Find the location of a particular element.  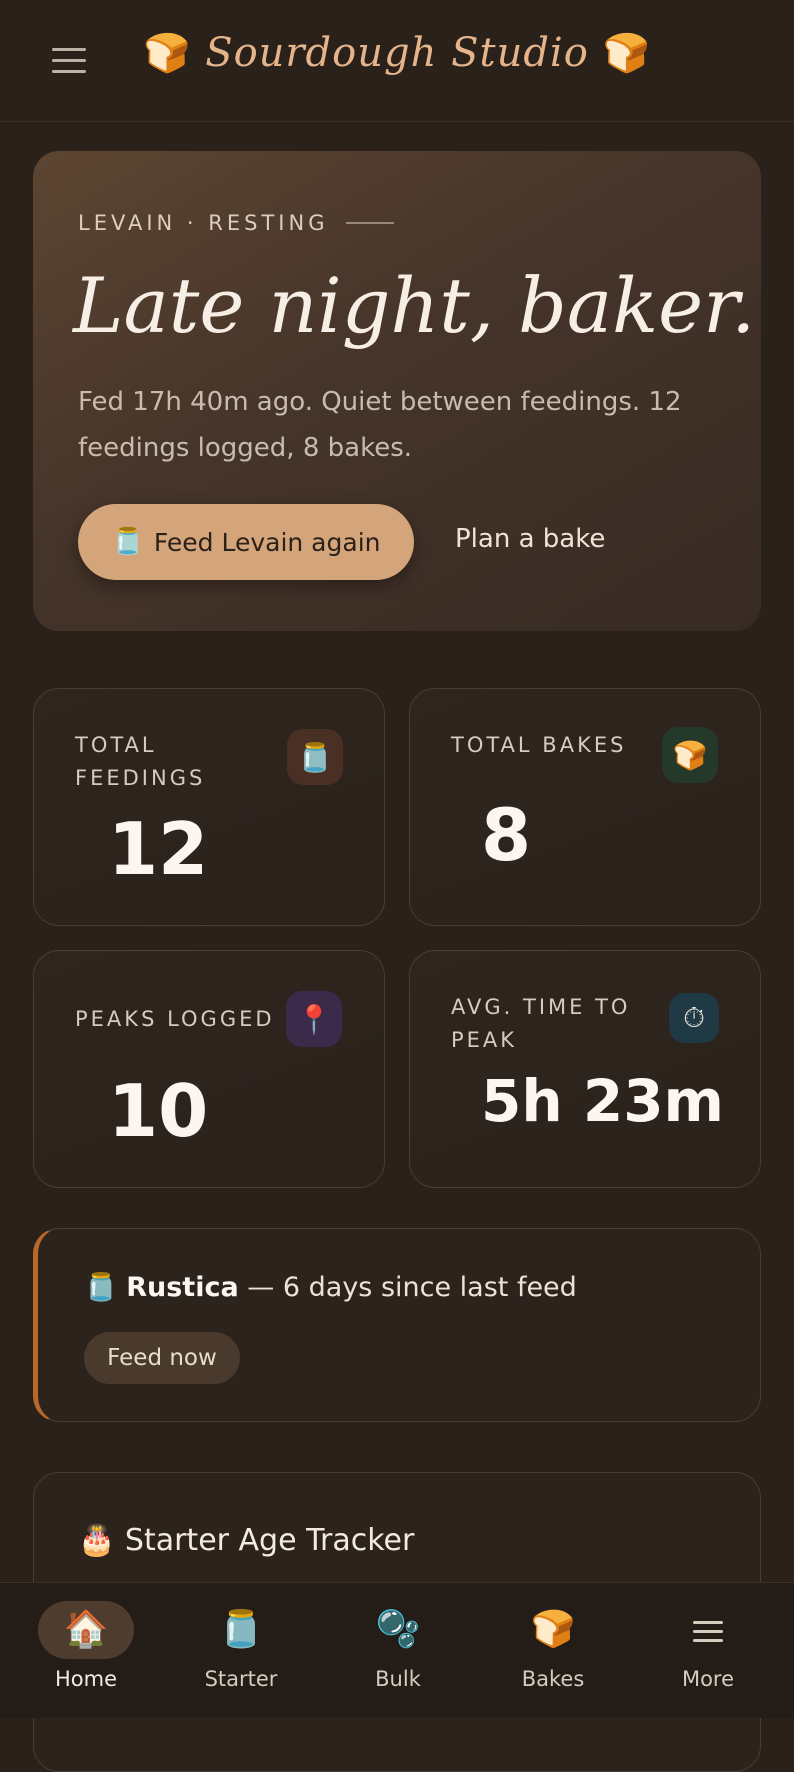

home-icon: 🏠 is located at coordinates (86, 1630).